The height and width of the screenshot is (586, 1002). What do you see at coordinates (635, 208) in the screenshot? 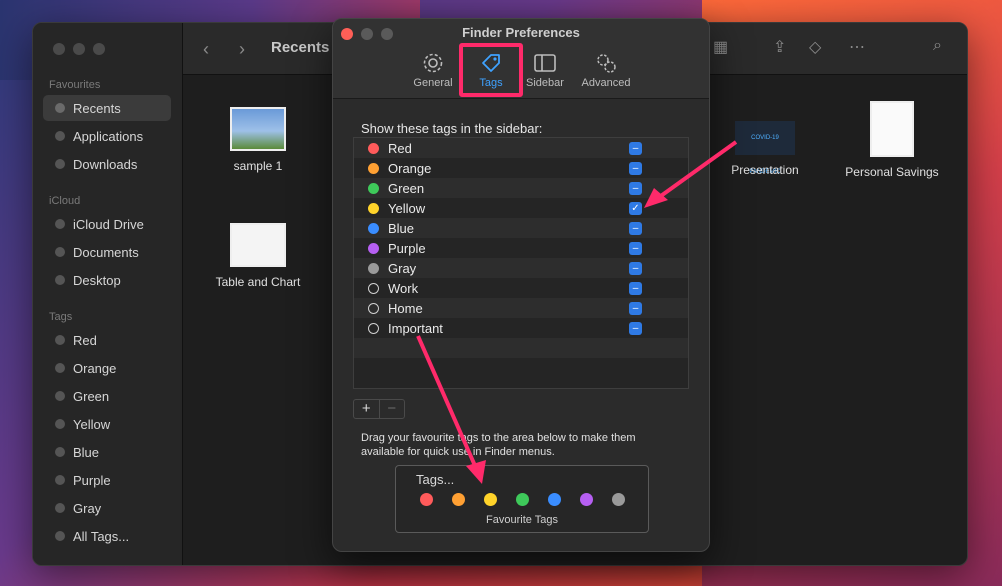
I see `checkbox-checked: ✓` at bounding box center [635, 208].